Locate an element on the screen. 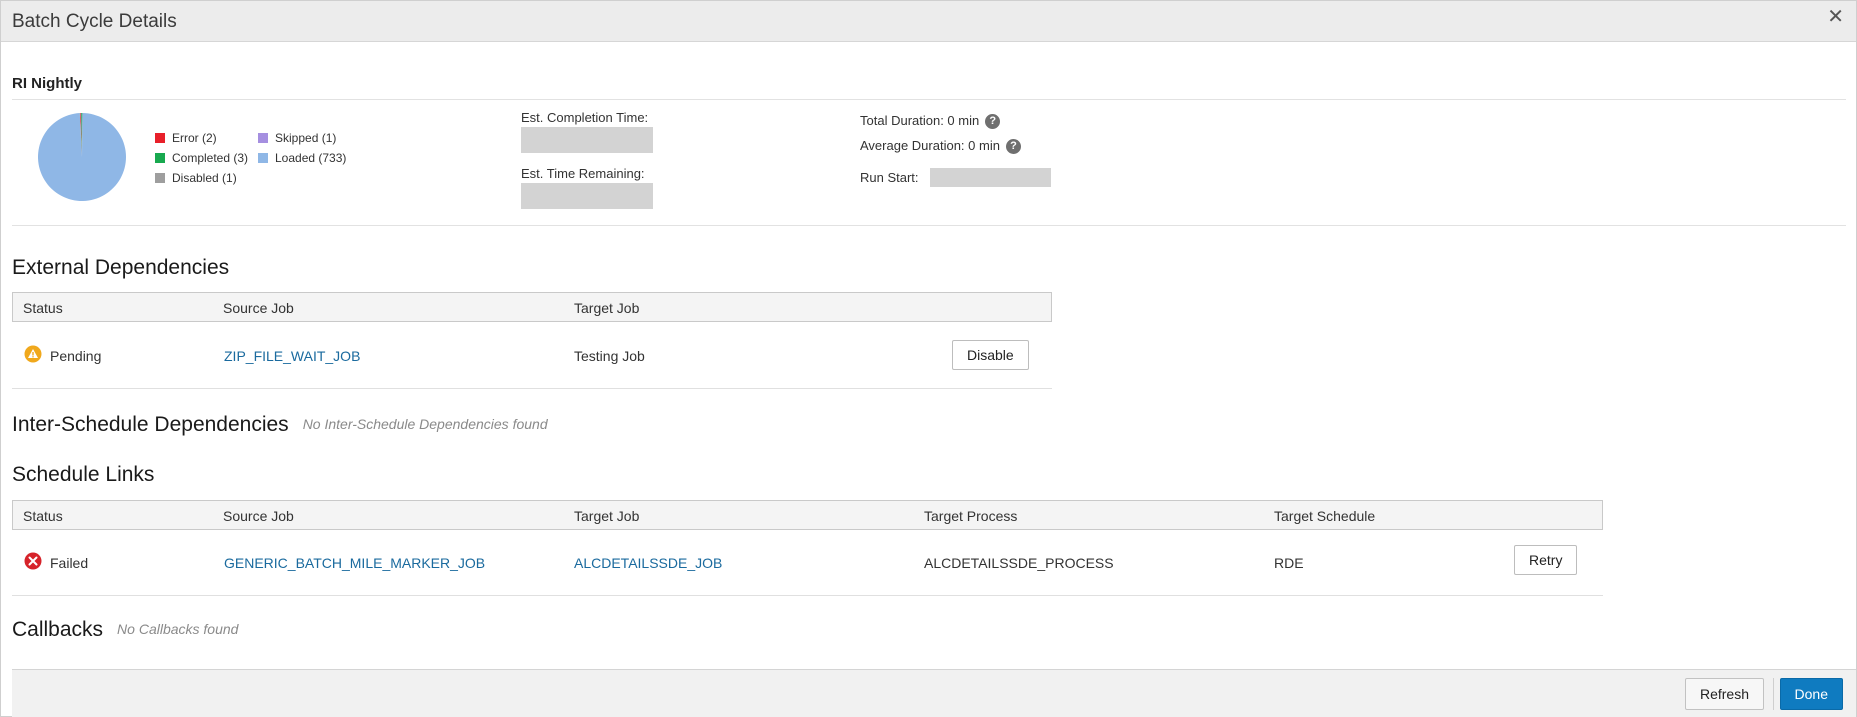  external-dependencies-title: External Dependencies is located at coordinates (121, 267).